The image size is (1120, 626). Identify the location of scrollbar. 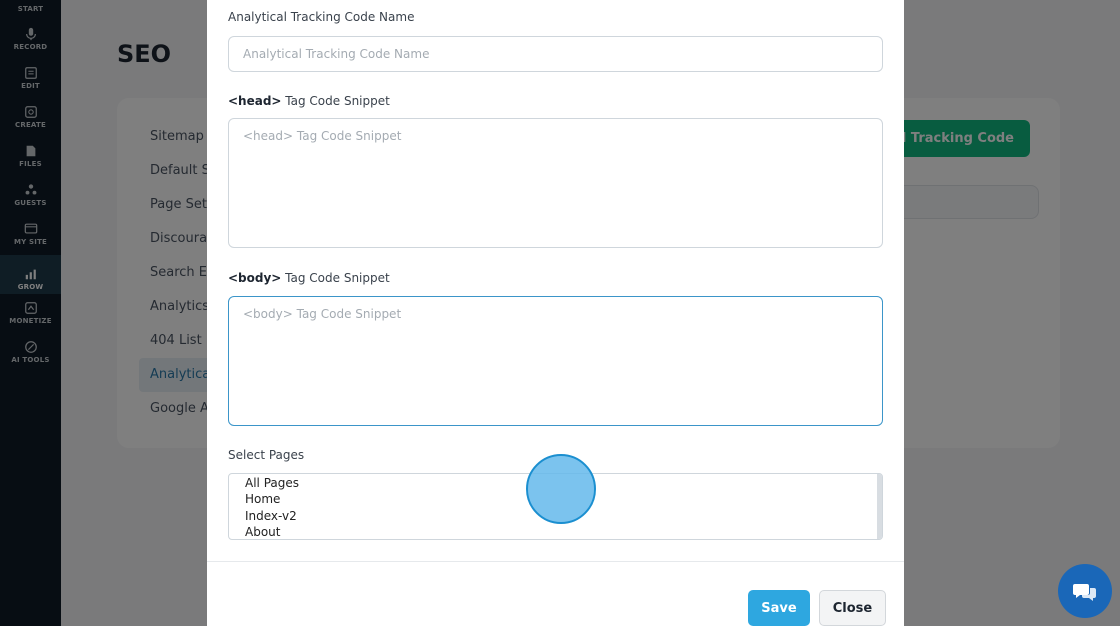
(879, 506).